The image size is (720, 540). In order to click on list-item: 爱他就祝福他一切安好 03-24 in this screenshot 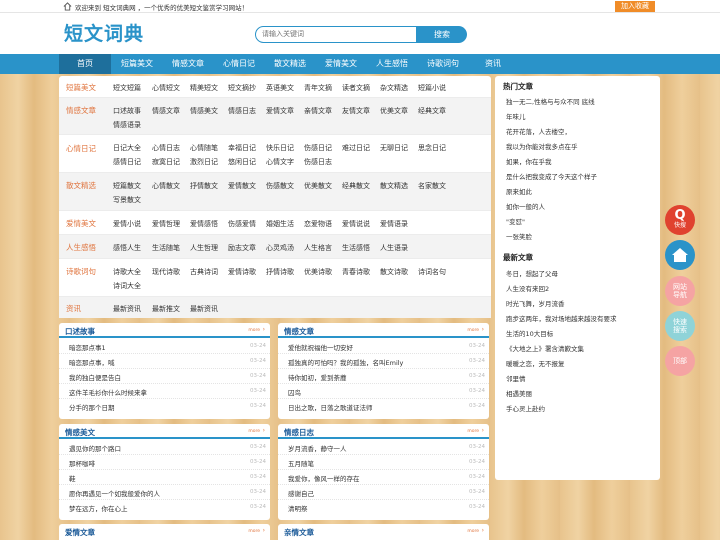, I will do `click(383, 346)`.